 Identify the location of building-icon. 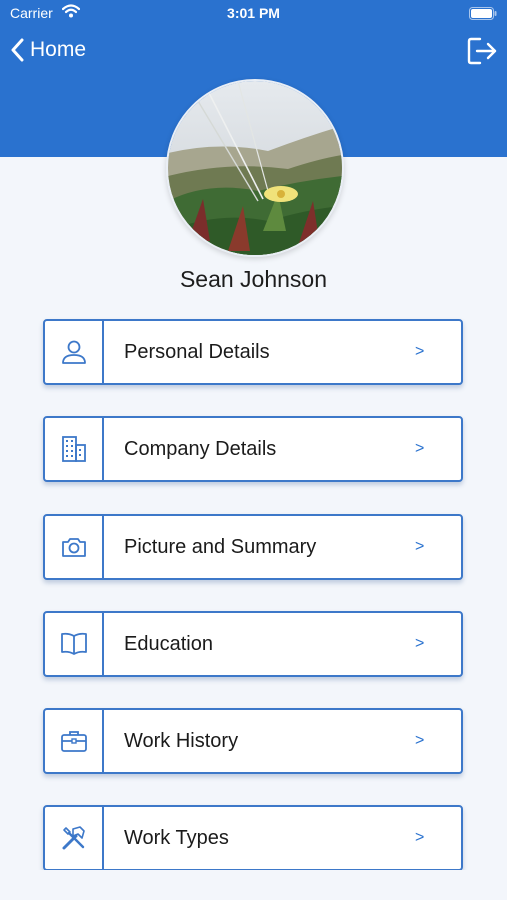
(73, 449).